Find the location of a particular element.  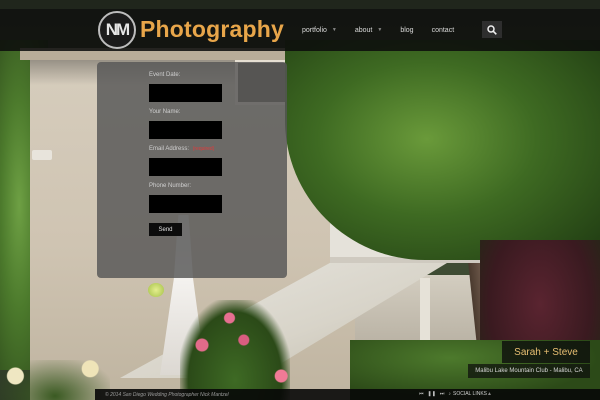

phone-label: Phone Number: is located at coordinates (170, 186).